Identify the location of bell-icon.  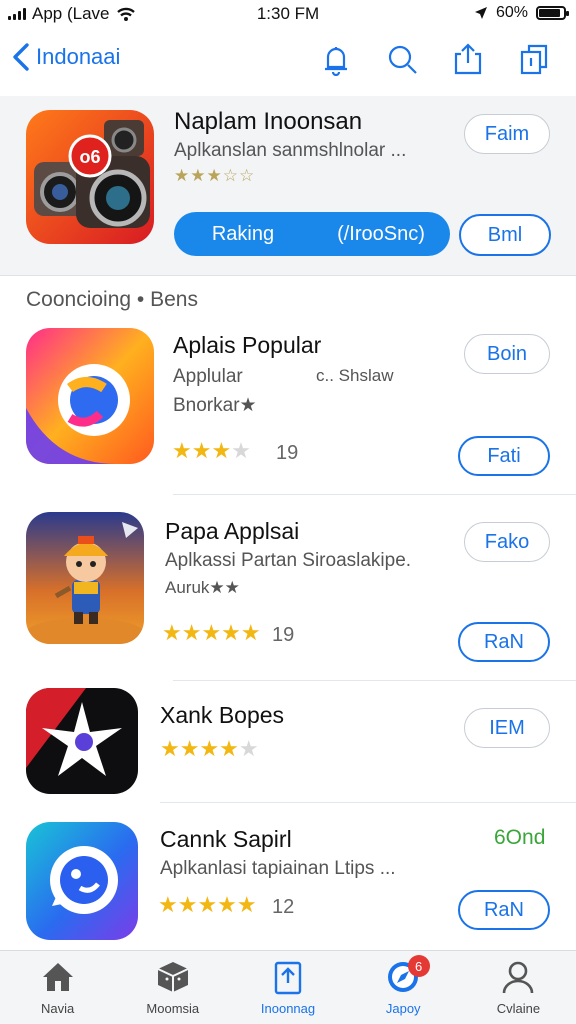
(336, 61).